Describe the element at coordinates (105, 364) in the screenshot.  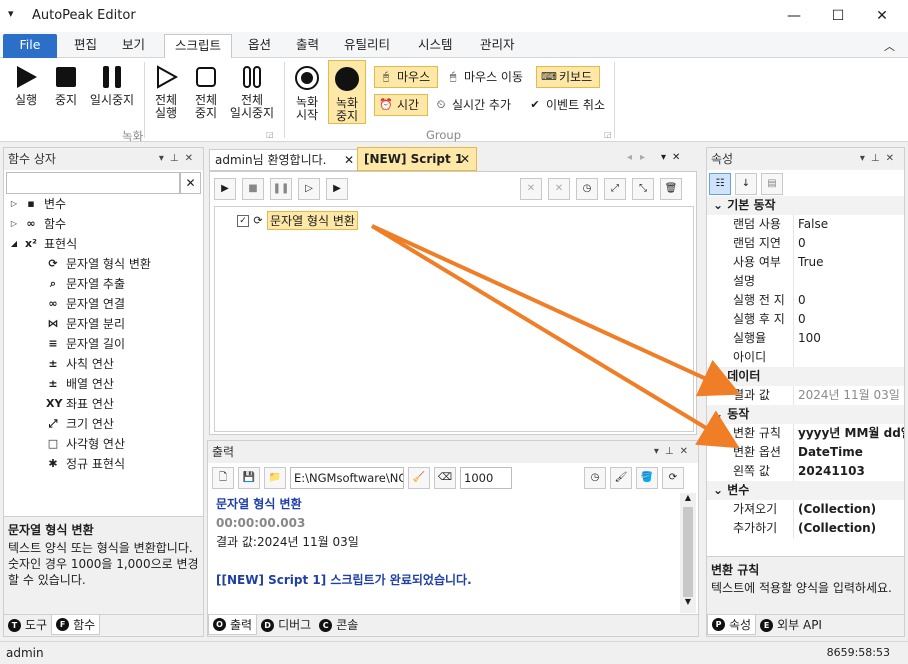
I see `tree-item: ± 사칙 연산` at that location.